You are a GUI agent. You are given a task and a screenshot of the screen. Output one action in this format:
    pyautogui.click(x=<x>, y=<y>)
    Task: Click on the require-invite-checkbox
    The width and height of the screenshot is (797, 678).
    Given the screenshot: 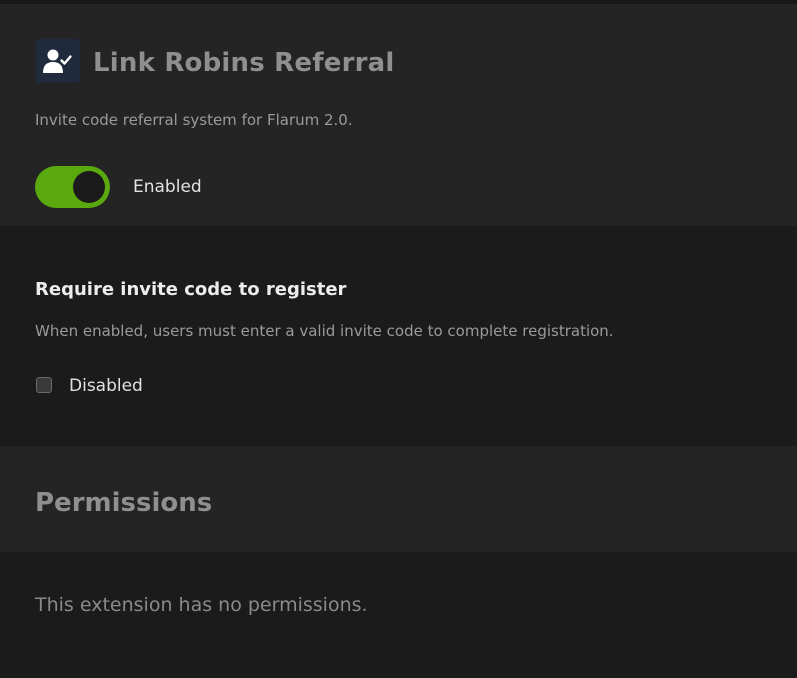 What is the action you would take?
    pyautogui.click(x=44, y=385)
    